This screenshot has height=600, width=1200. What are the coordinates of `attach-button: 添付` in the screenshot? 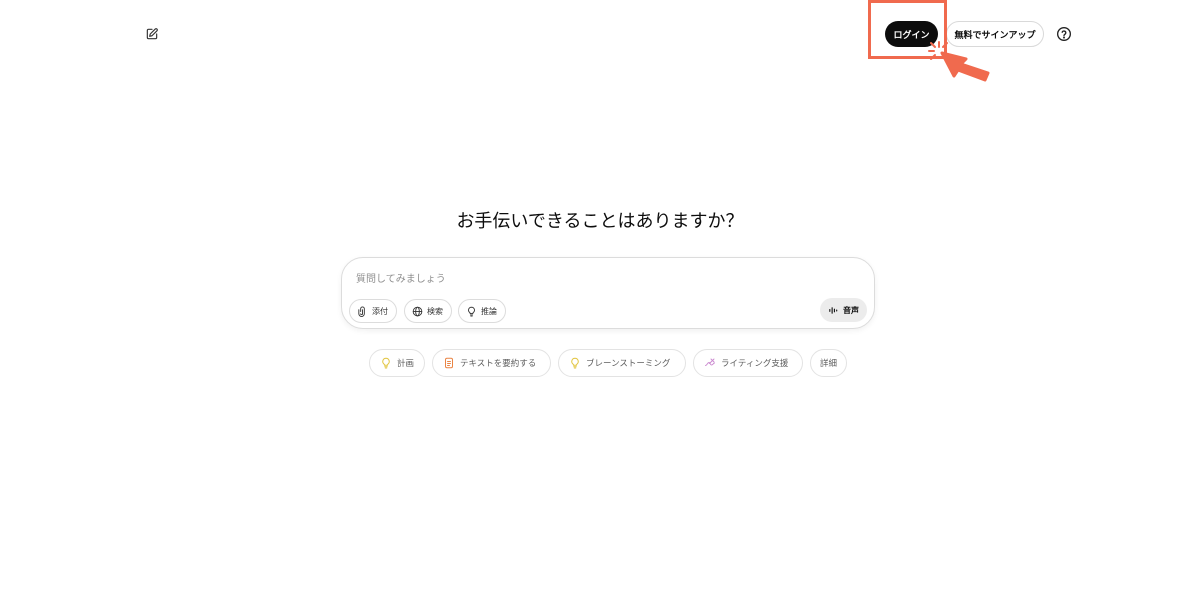 It's located at (373, 311).